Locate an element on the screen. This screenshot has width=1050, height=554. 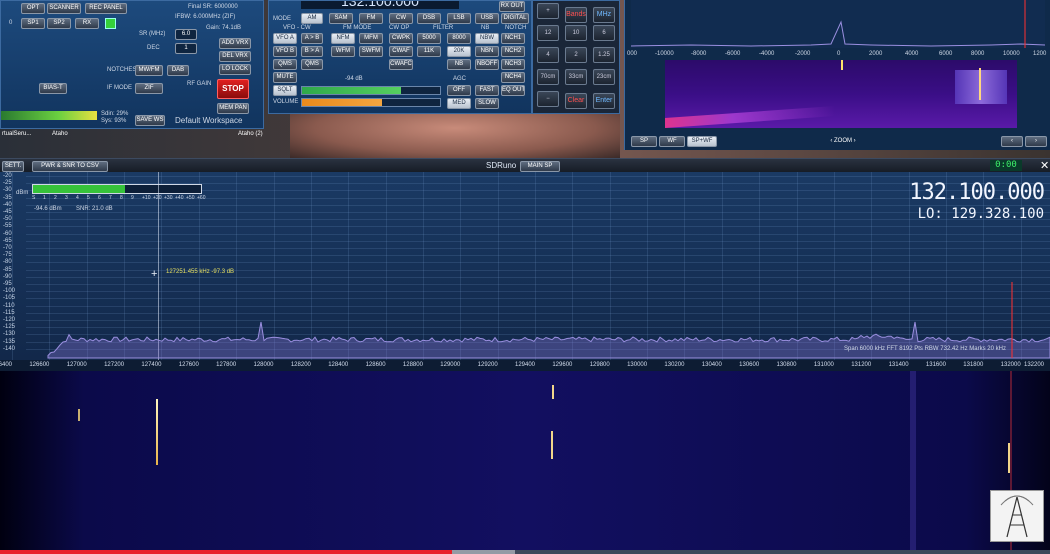
lo-lock-button: LO LOCK is located at coordinates (235, 69).